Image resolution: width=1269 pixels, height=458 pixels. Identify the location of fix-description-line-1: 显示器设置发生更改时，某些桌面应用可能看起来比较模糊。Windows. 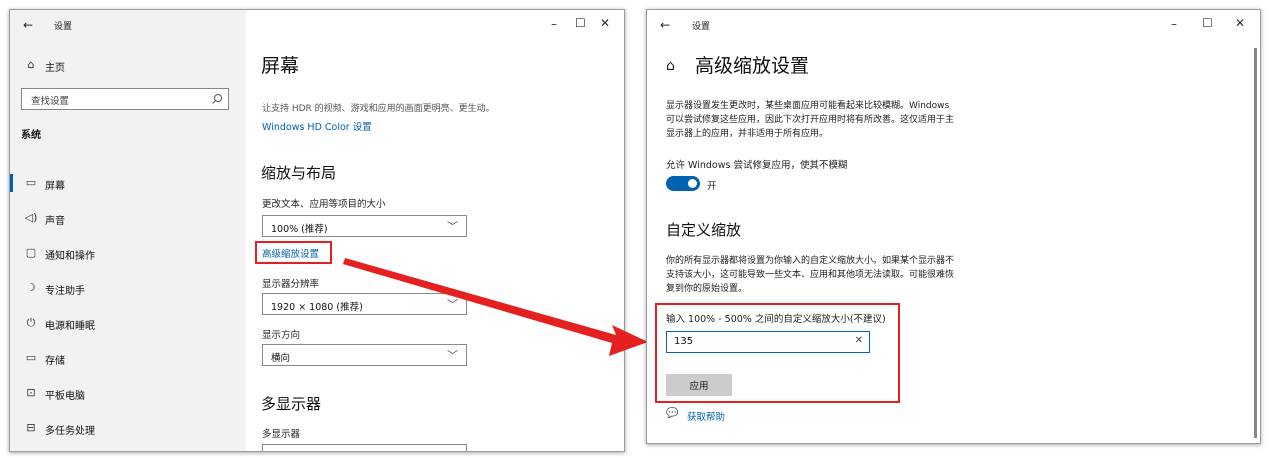
(808, 106).